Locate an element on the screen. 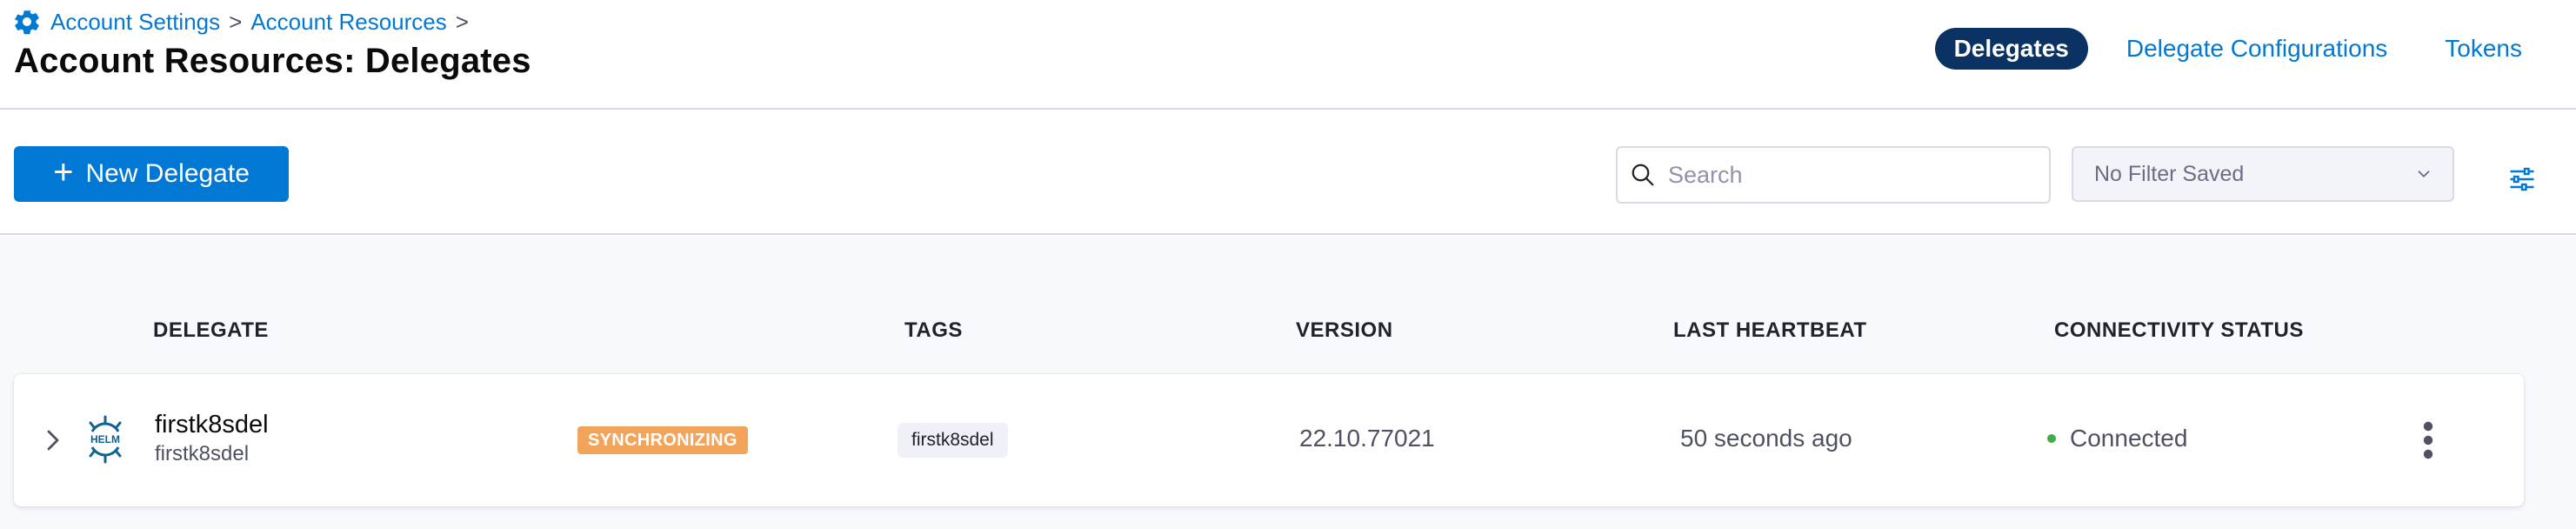  tag-chip: firstk8sdel is located at coordinates (953, 441).